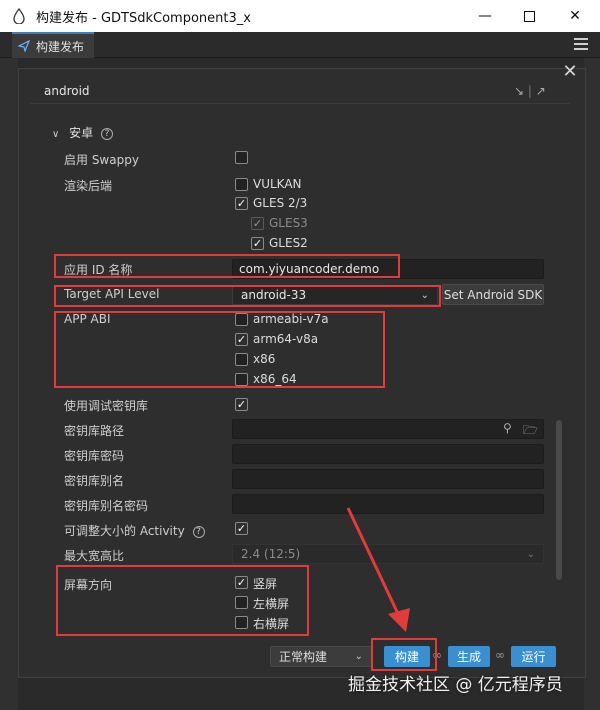  Describe the element at coordinates (469, 656) in the screenshot. I see `make-button: 生成` at that location.